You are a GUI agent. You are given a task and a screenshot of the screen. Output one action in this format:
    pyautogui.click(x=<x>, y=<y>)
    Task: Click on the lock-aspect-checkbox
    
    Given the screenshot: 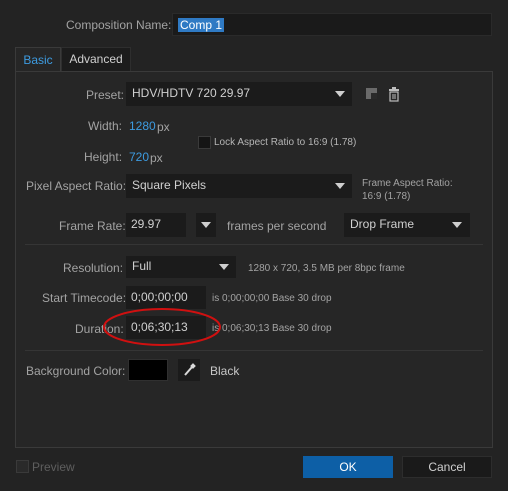 What is the action you would take?
    pyautogui.click(x=204, y=142)
    